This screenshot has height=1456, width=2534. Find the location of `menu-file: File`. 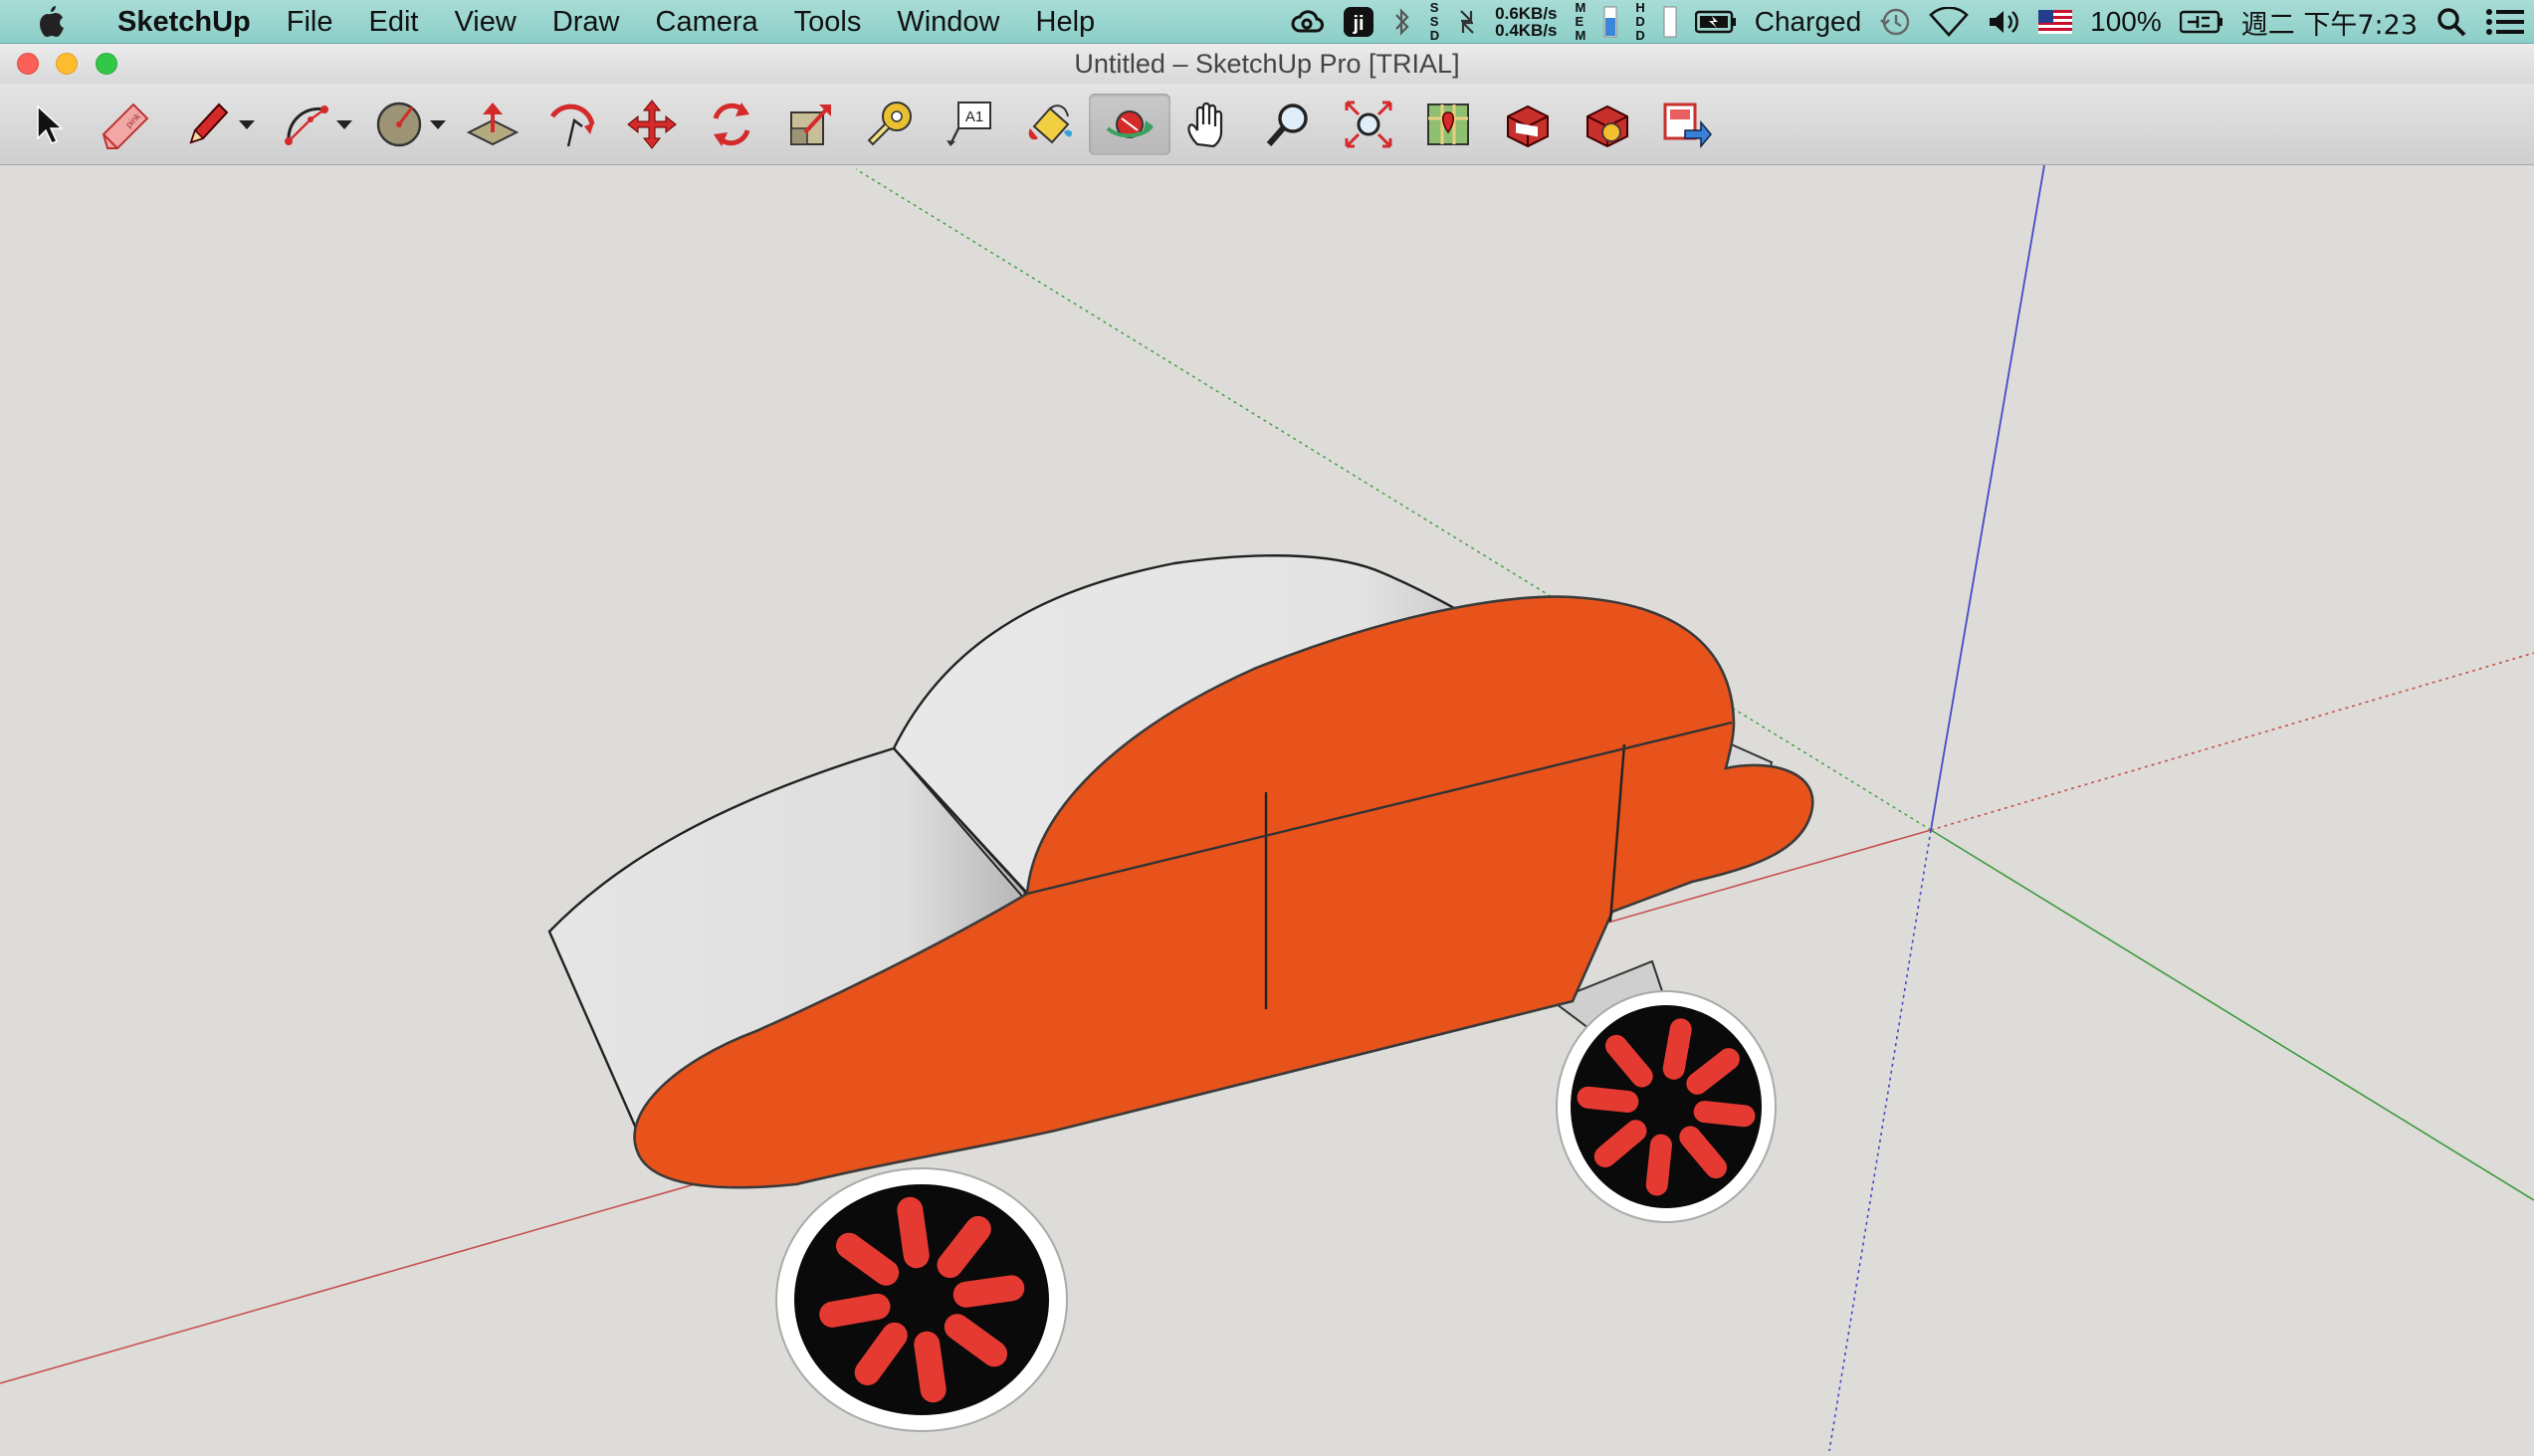

menu-file: File is located at coordinates (310, 22).